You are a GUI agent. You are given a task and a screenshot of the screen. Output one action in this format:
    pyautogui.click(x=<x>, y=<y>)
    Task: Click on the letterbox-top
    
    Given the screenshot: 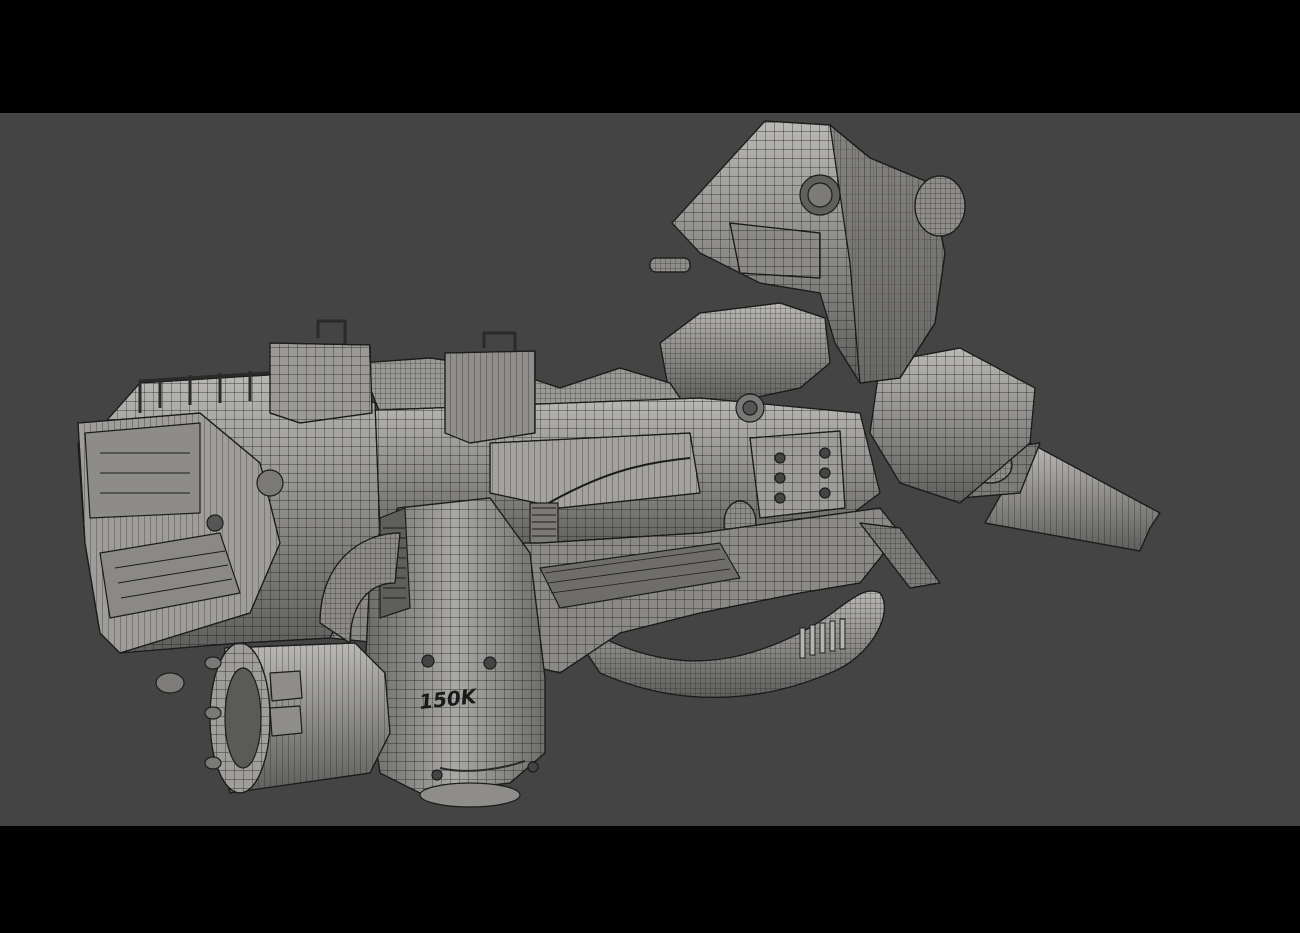 What is the action you would take?
    pyautogui.click(x=650, y=56)
    